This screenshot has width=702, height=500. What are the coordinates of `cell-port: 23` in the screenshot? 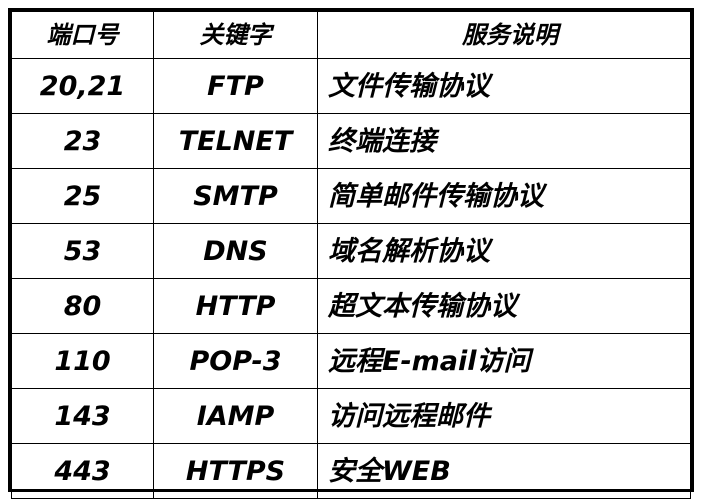 It's located at (82, 141).